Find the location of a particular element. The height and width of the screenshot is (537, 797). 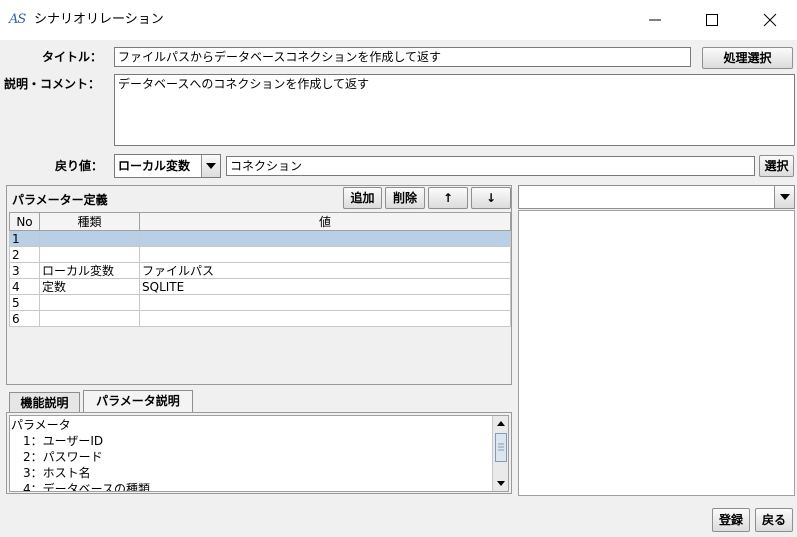

table-row: 2 is located at coordinates (260, 254).